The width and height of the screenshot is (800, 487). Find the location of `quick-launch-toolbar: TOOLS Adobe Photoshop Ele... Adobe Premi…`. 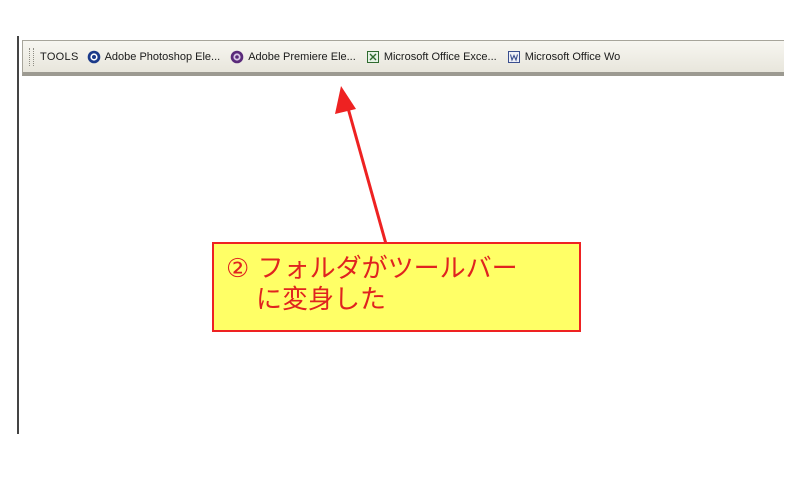

quick-launch-toolbar: TOOLS Adobe Photoshop Ele... Adobe Premi… is located at coordinates (403, 58).